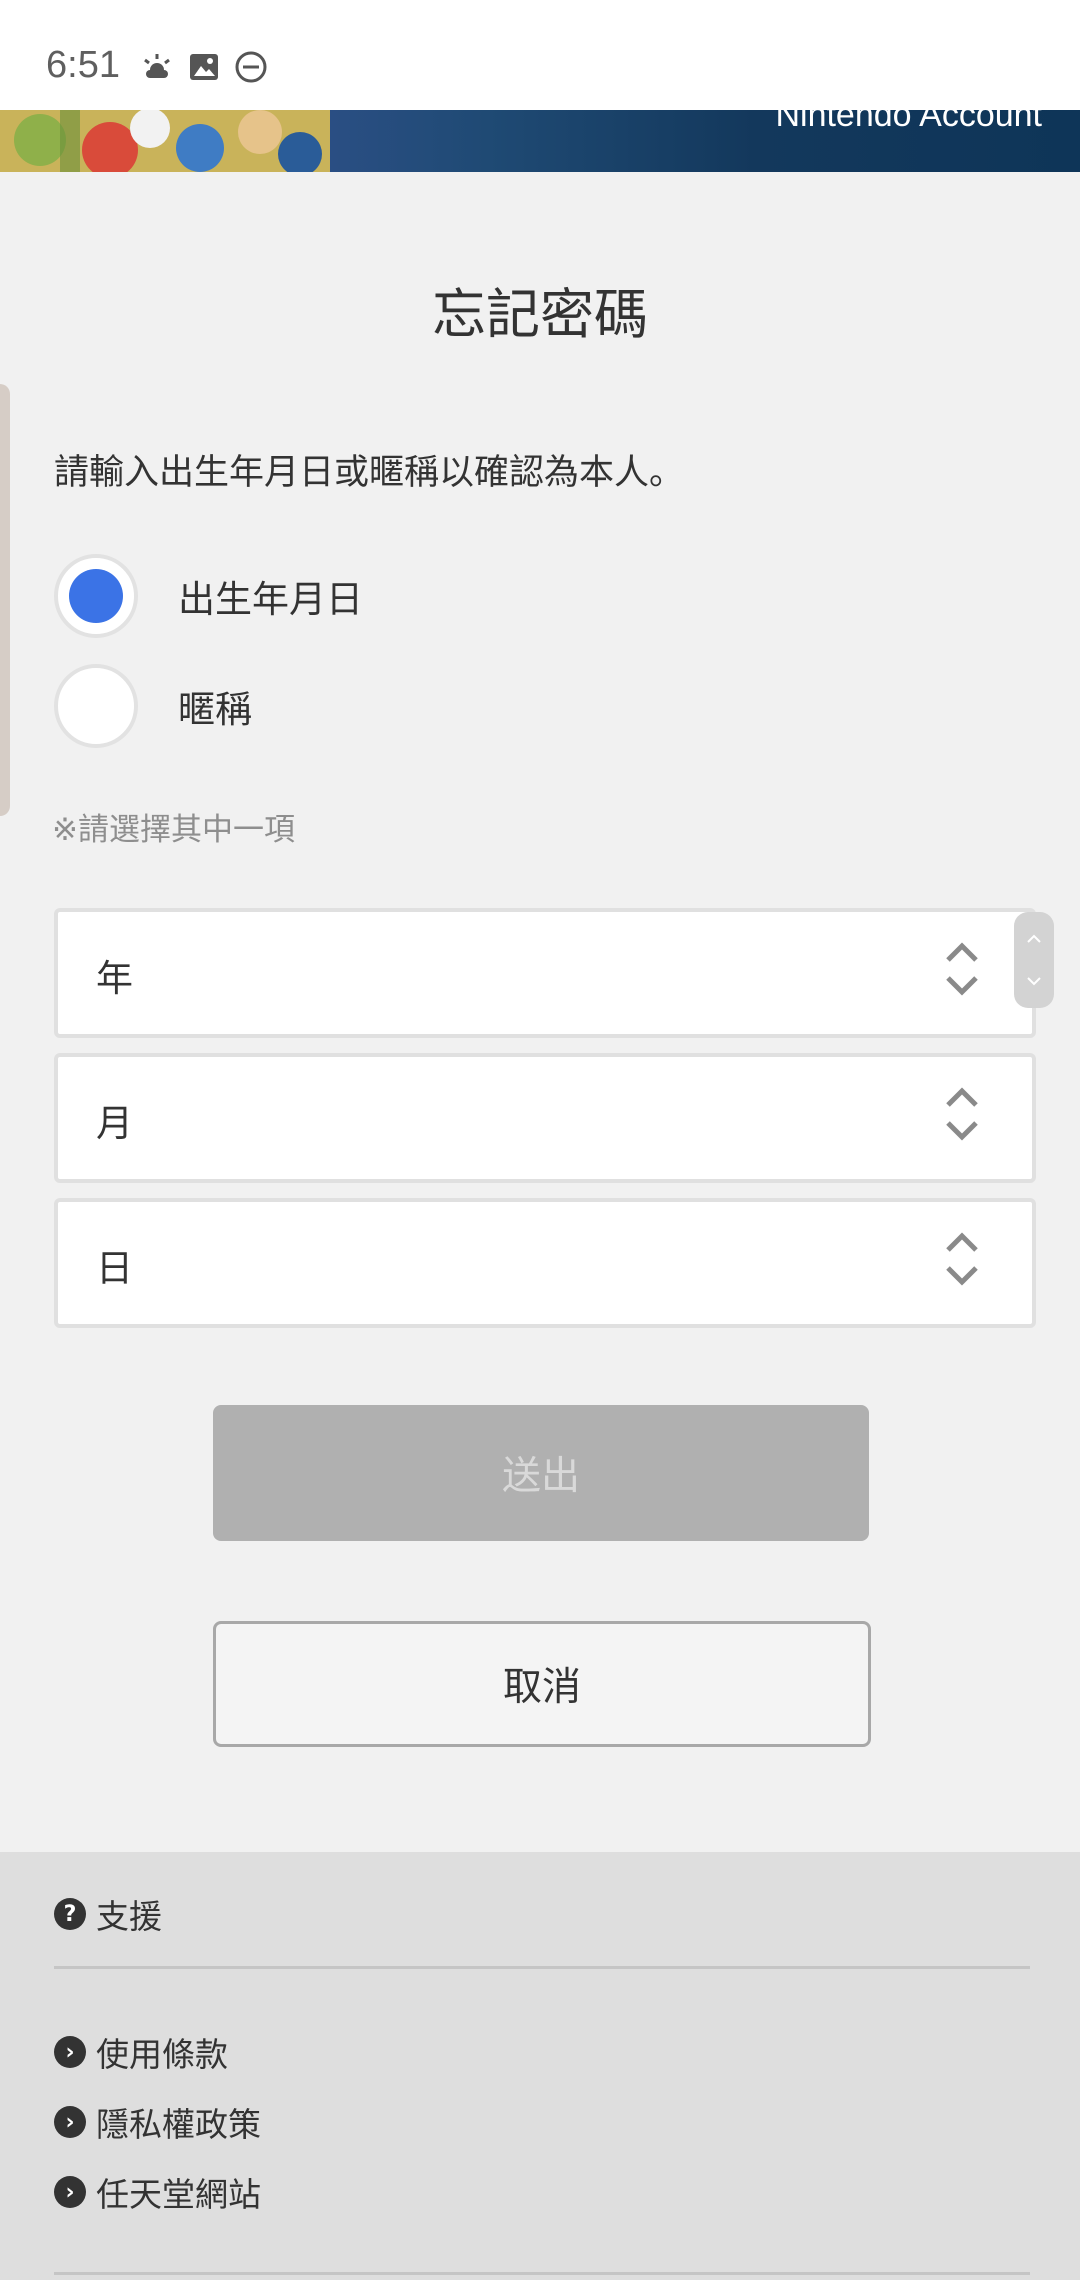 The image size is (1080, 2280). What do you see at coordinates (541, 1473) in the screenshot?
I see `submit-button: 送出` at bounding box center [541, 1473].